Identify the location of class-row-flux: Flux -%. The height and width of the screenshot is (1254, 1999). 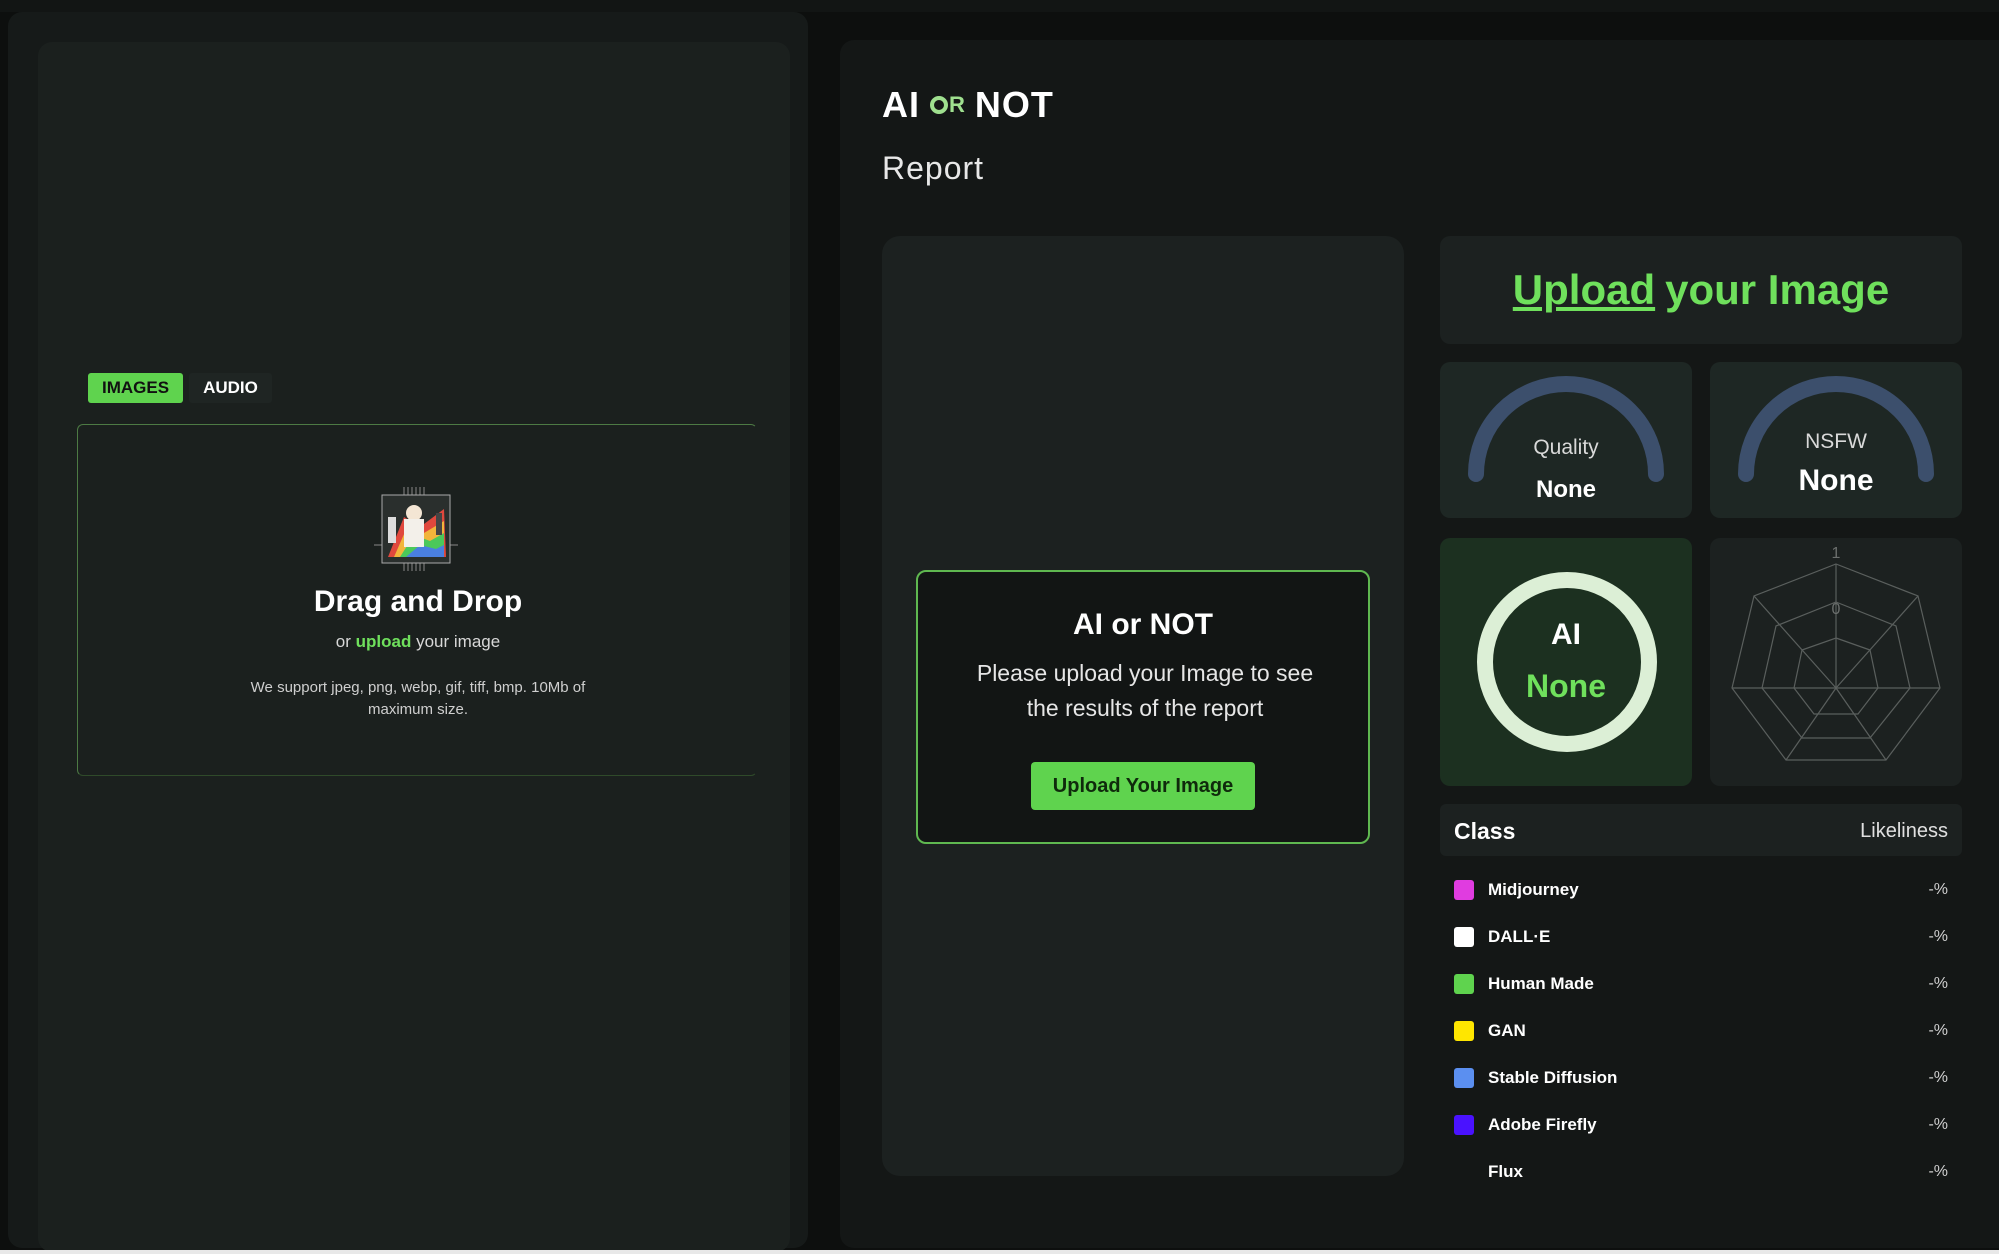
(1701, 1171).